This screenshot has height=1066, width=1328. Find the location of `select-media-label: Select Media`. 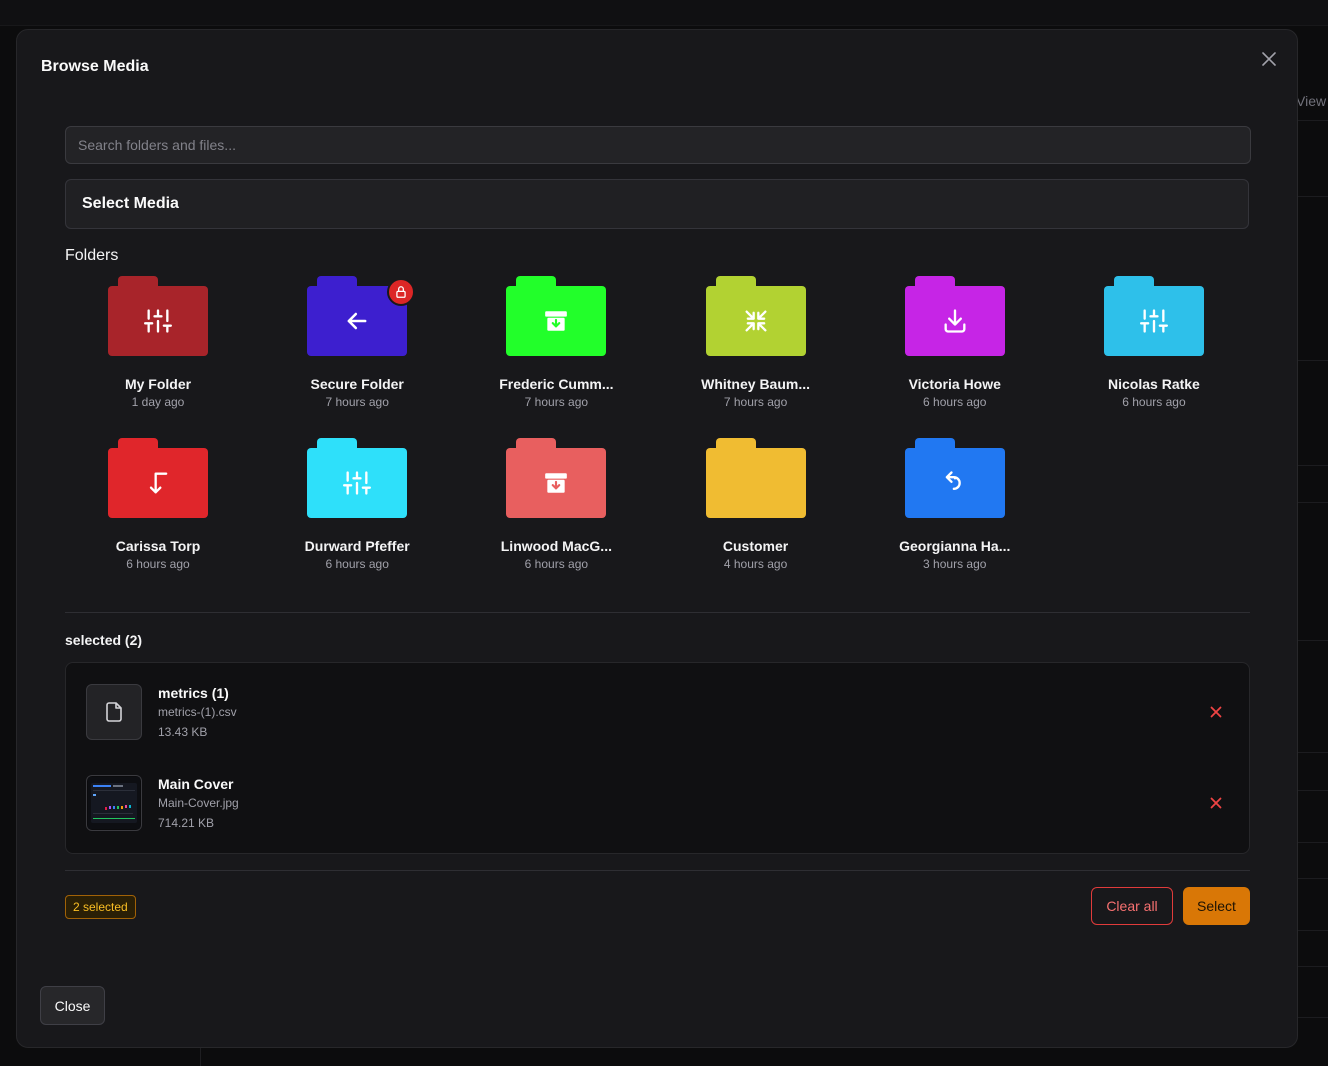

select-media-label: Select Media is located at coordinates (130, 203).